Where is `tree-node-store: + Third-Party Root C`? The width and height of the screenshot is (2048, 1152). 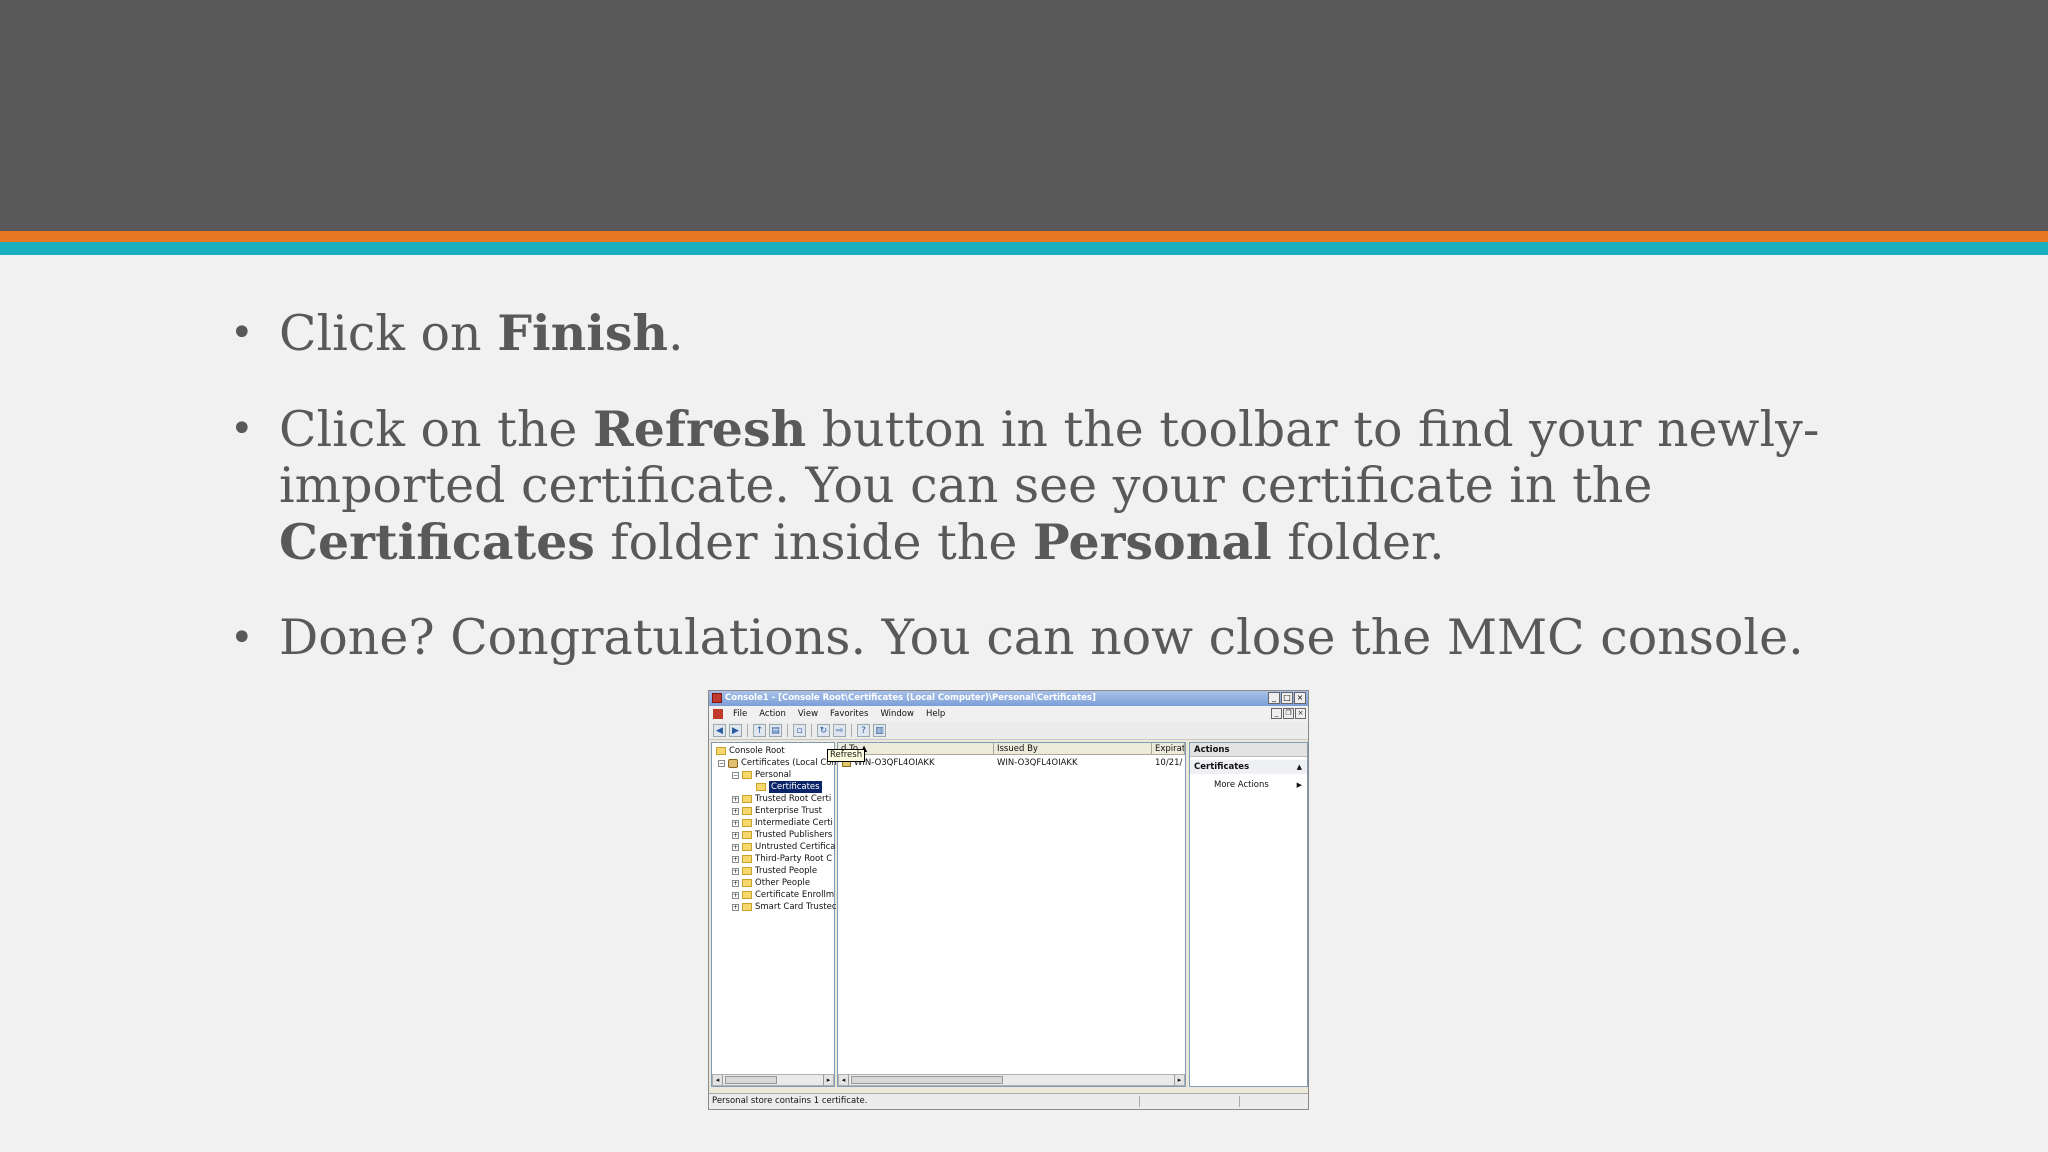
tree-node-store: + Third-Party Root C is located at coordinates (782, 859).